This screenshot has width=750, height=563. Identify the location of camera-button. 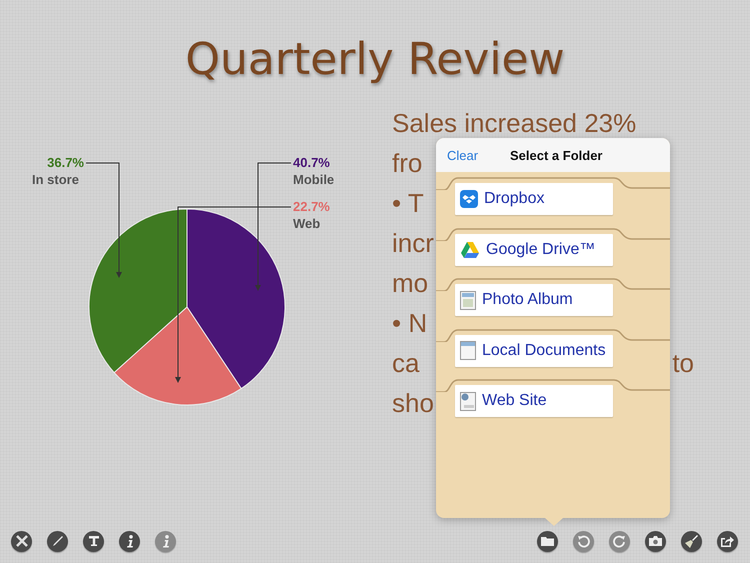
(655, 541).